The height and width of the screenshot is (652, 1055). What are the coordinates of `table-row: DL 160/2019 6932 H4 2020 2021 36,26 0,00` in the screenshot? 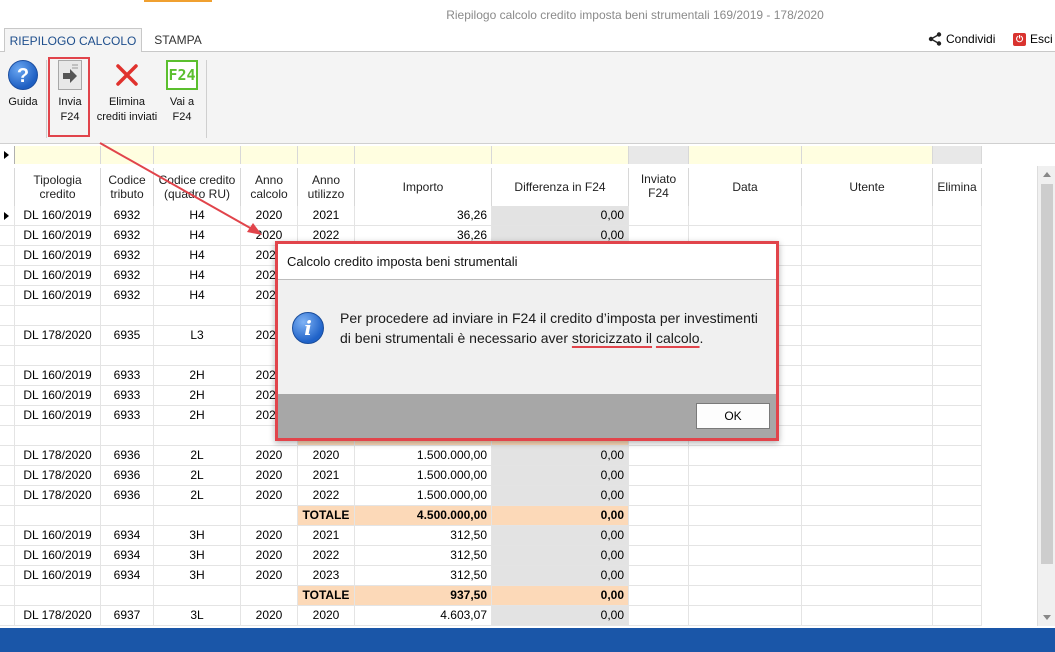 It's located at (491, 216).